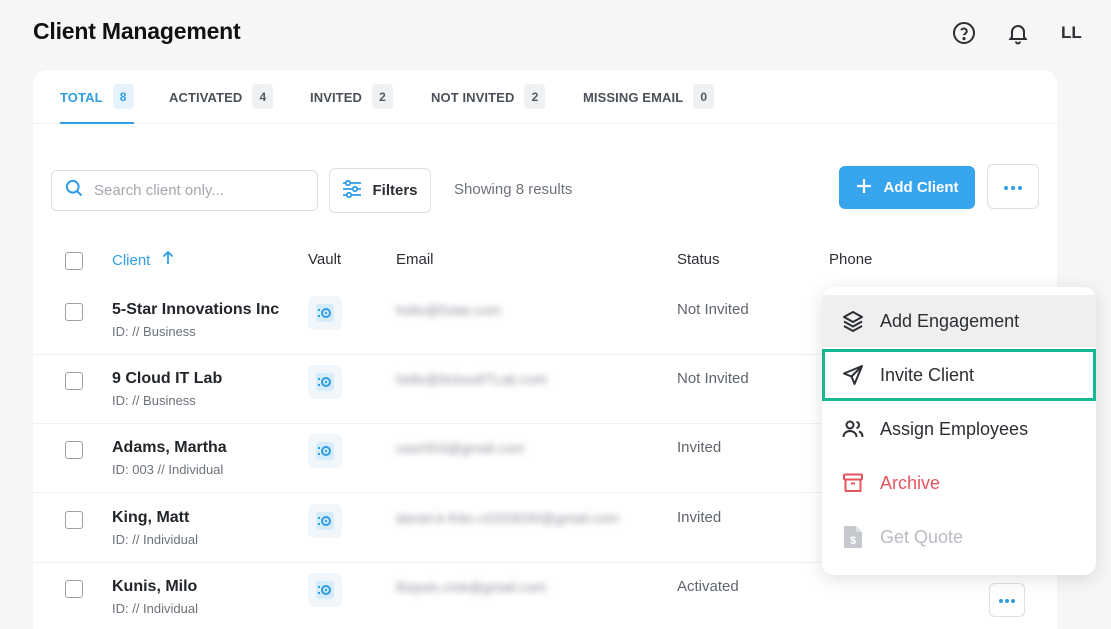 This screenshot has height=629, width=1111. I want to click on add-client-button: Add Client, so click(907, 187).